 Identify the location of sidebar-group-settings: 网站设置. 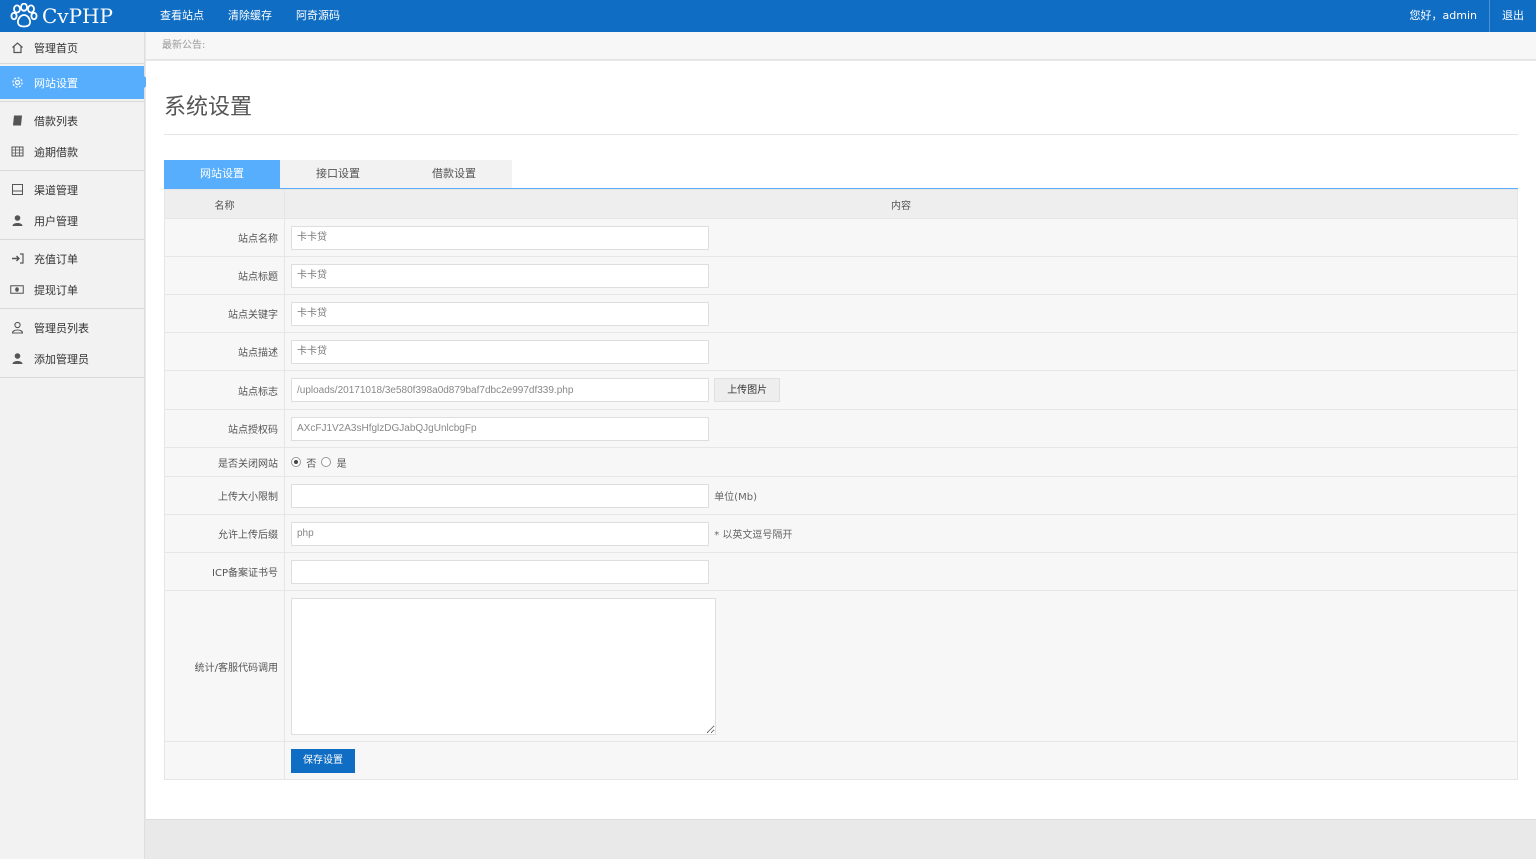
(75, 83).